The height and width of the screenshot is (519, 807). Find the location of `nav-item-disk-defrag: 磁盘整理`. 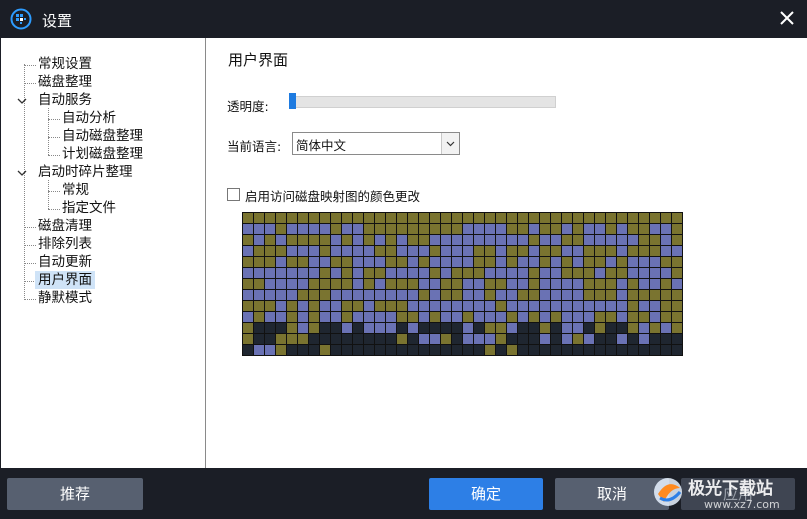

nav-item-disk-defrag: 磁盘整理 is located at coordinates (65, 82).